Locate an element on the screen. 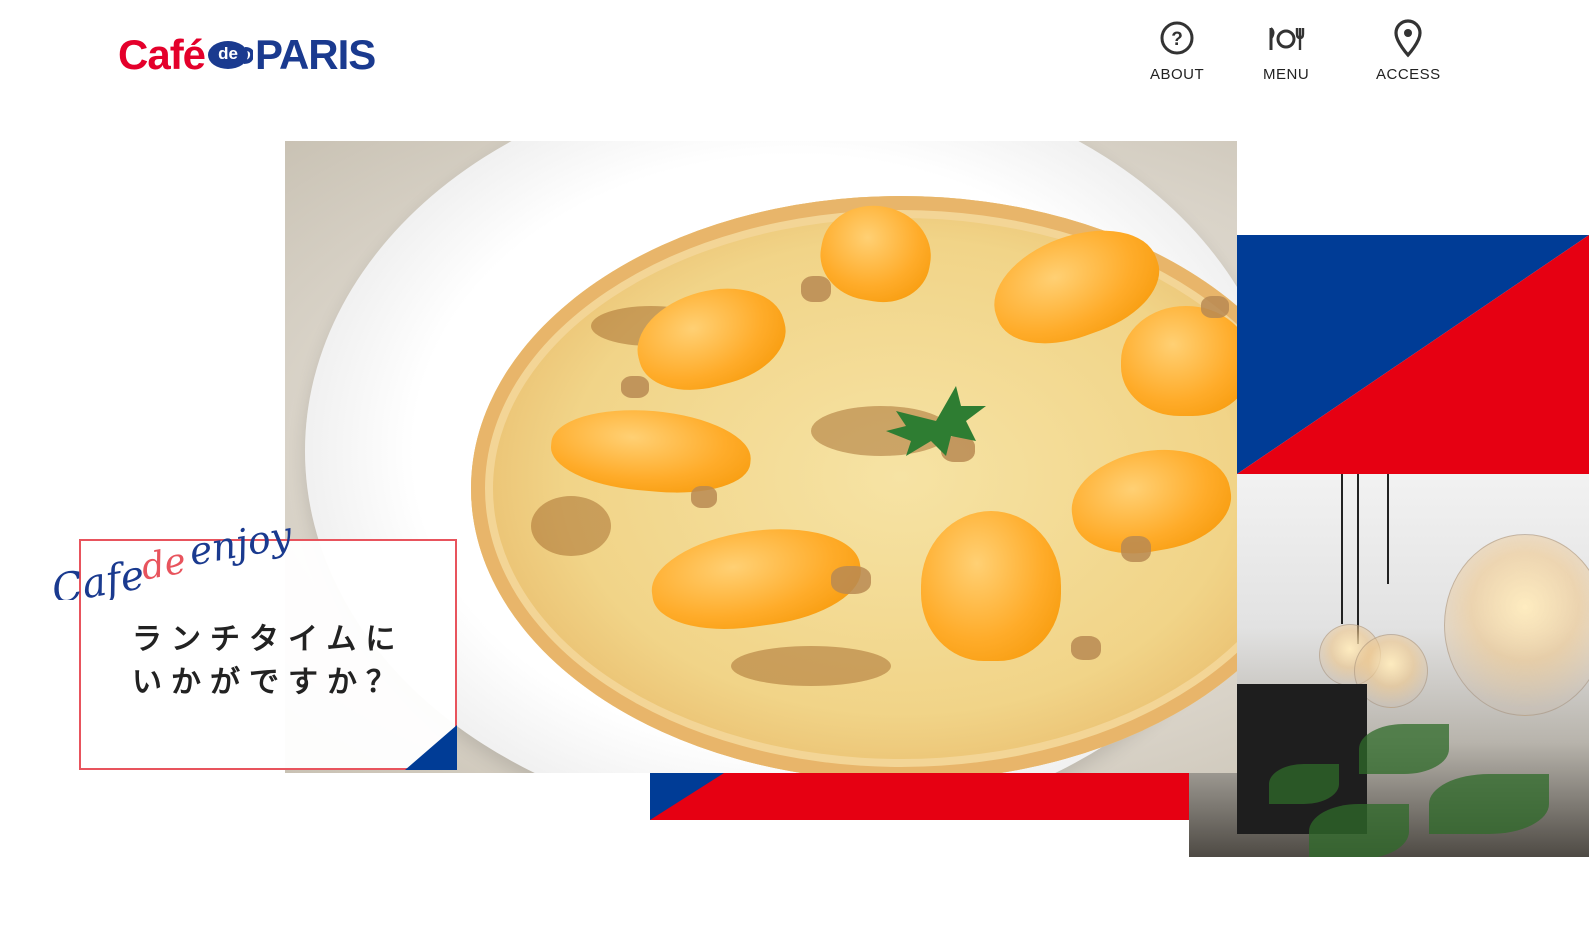 The height and width of the screenshot is (934, 1589). cafe-interior-photo is located at coordinates (1389, 665).